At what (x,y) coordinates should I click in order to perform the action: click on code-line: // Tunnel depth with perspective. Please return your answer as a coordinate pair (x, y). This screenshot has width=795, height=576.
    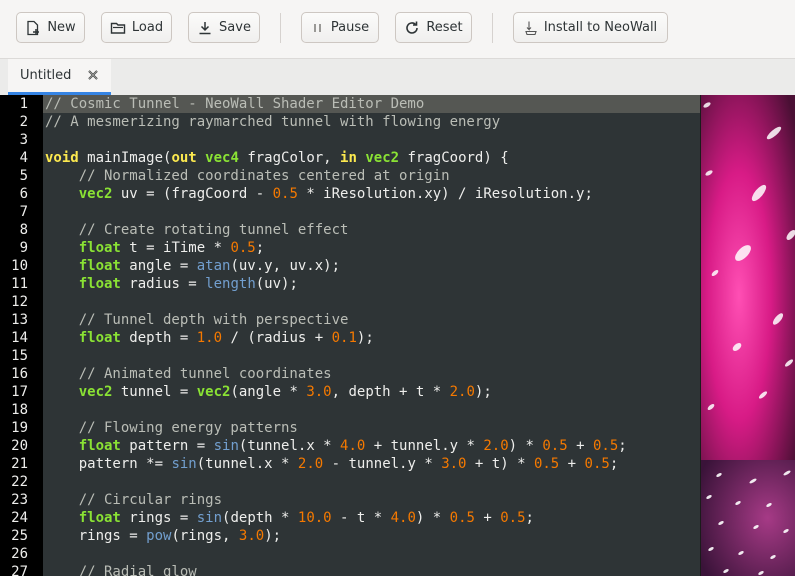
    Looking at the image, I should click on (197, 320).